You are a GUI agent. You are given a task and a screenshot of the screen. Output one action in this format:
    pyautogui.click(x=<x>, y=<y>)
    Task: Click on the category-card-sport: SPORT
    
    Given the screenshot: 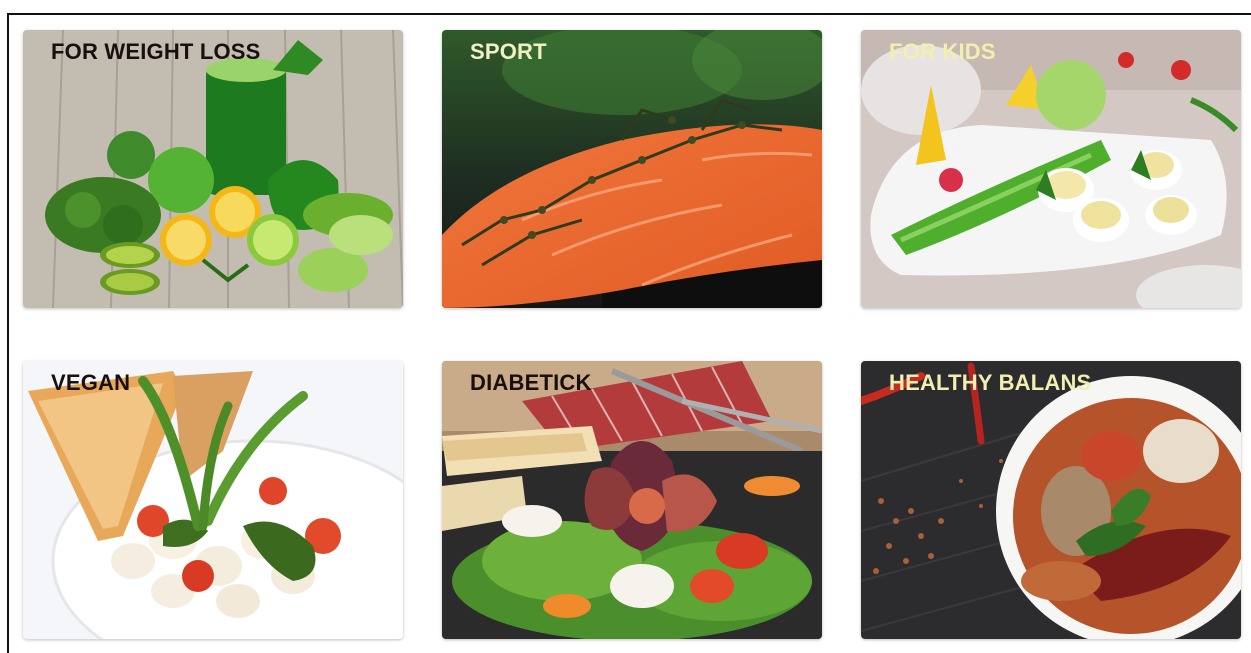 What is the action you would take?
    pyautogui.click(x=632, y=169)
    